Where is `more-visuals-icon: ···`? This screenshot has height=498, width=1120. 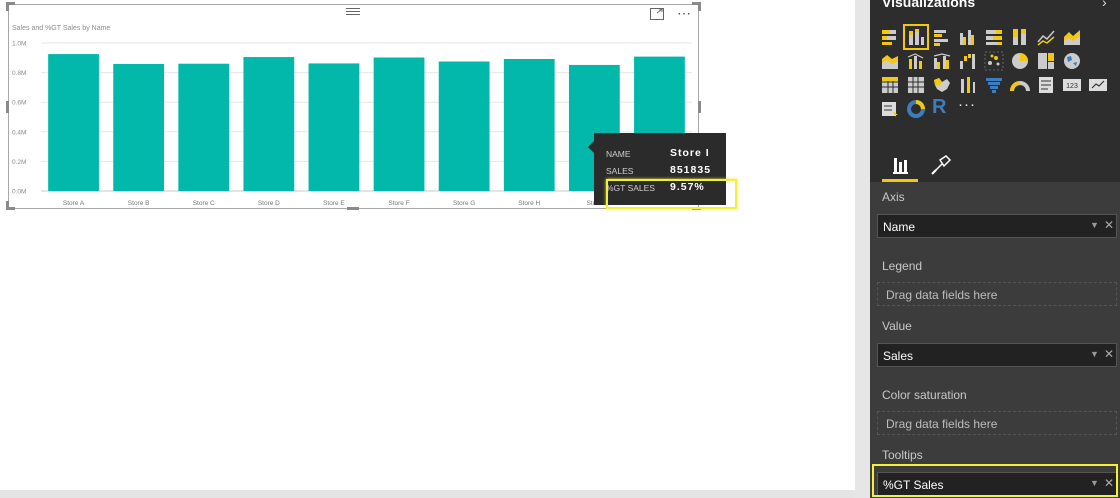 more-visuals-icon: ··· is located at coordinates (968, 106).